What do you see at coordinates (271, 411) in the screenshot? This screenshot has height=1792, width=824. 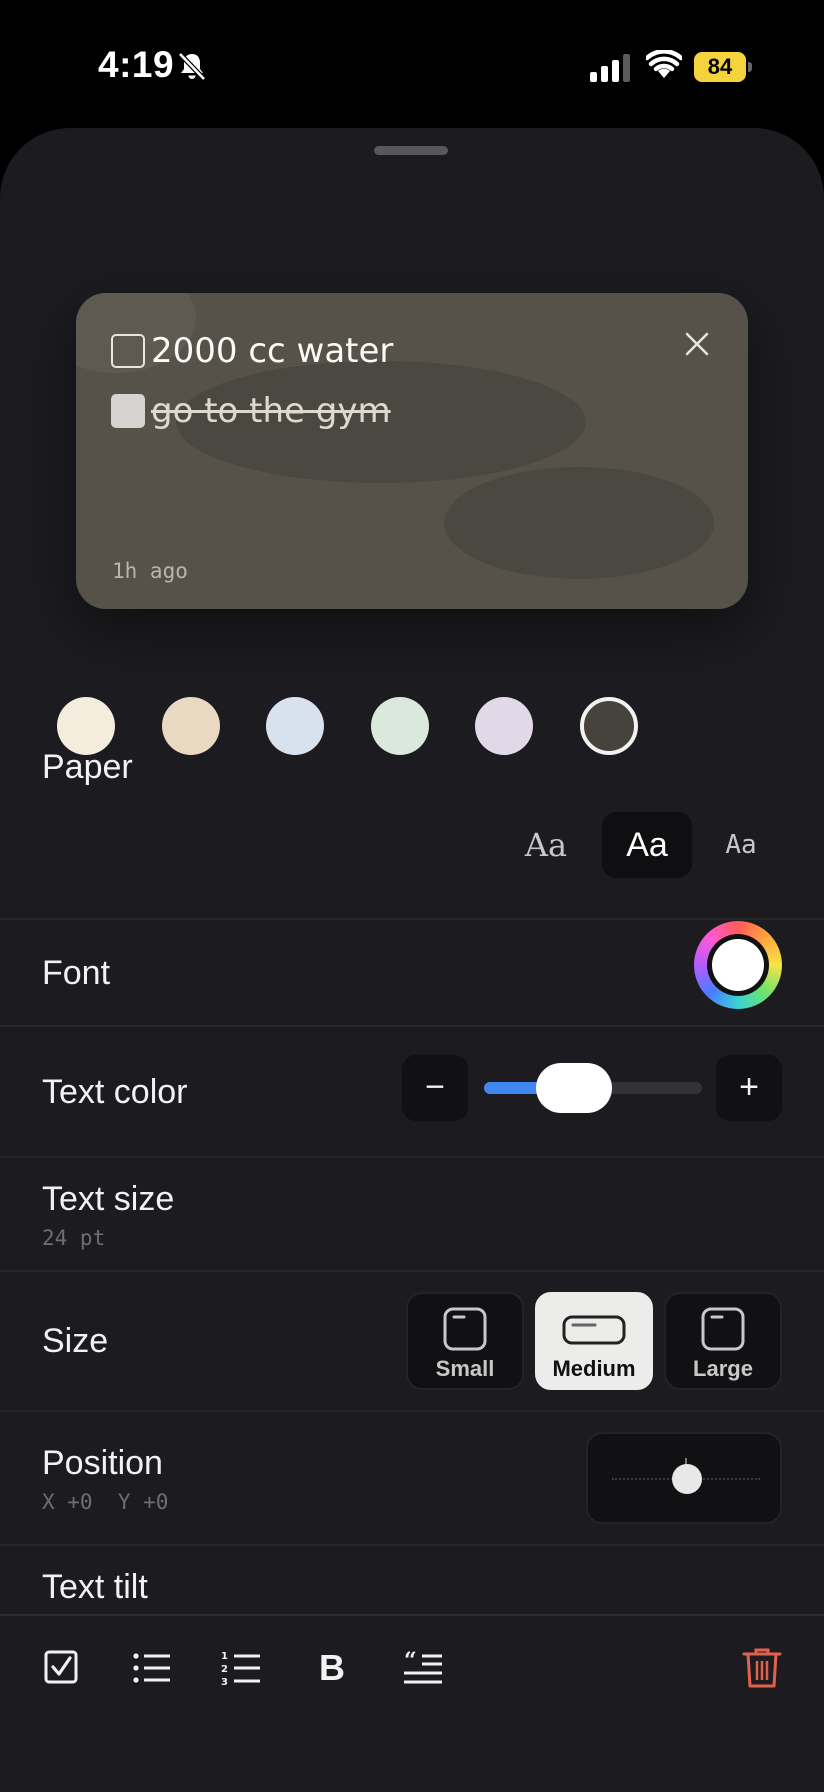 I see `todo-text: go to the gym` at bounding box center [271, 411].